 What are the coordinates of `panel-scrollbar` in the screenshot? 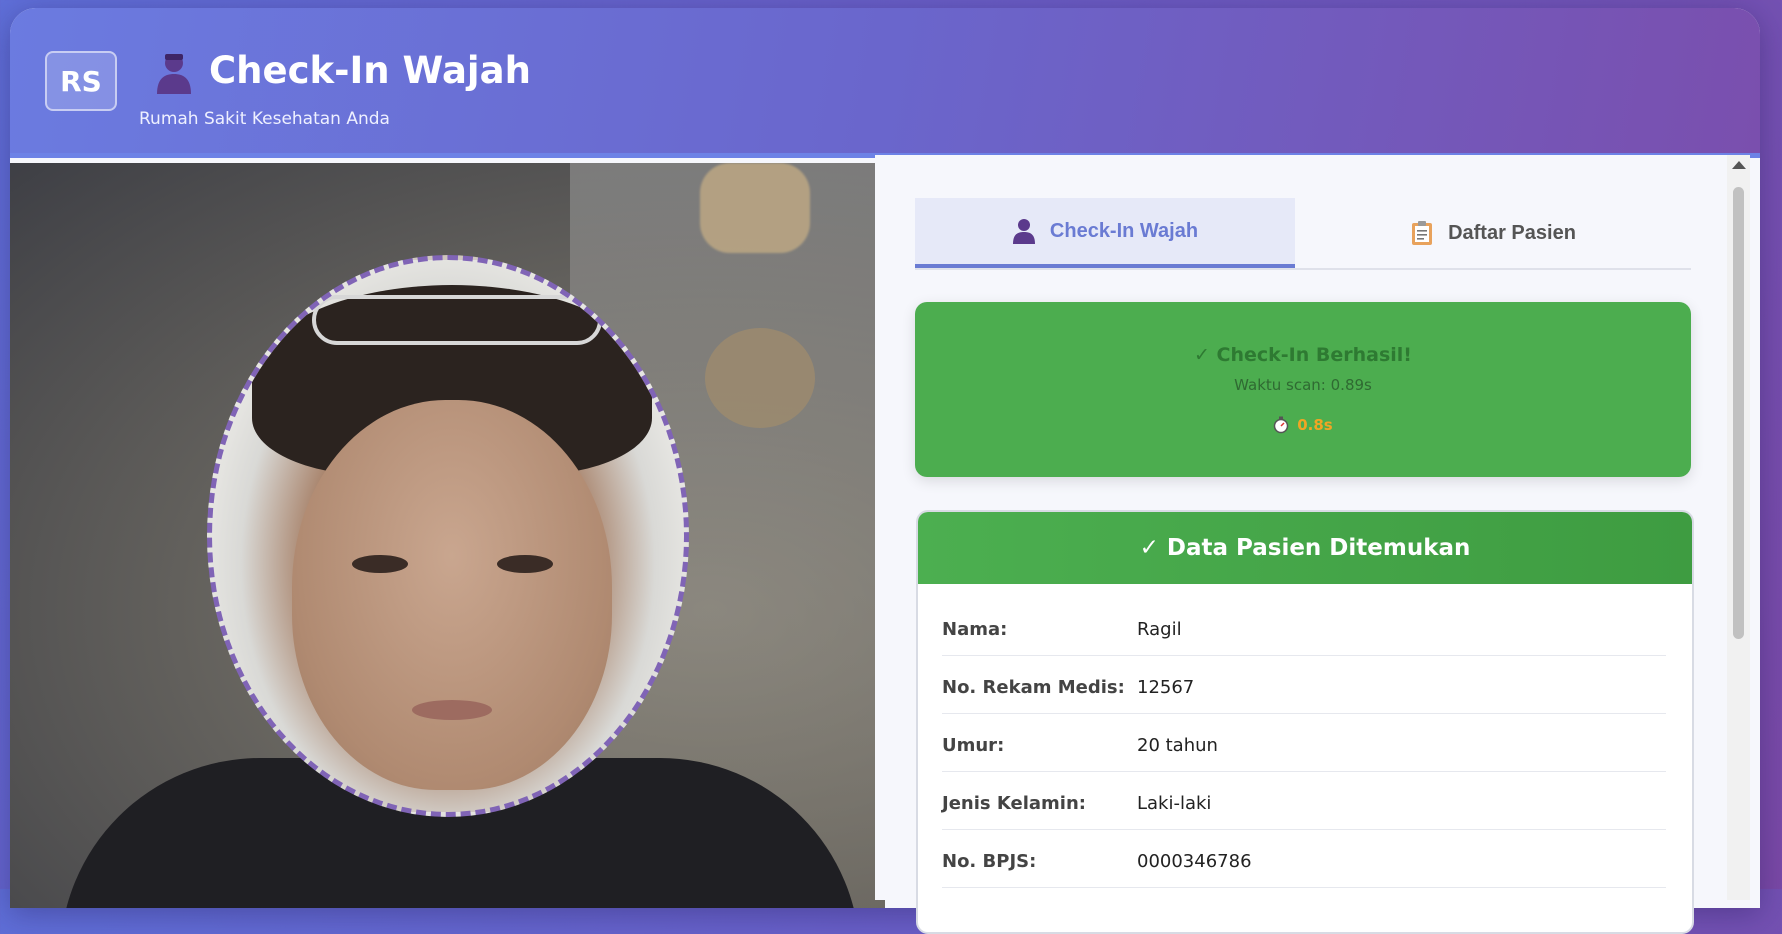 It's located at (1738, 527).